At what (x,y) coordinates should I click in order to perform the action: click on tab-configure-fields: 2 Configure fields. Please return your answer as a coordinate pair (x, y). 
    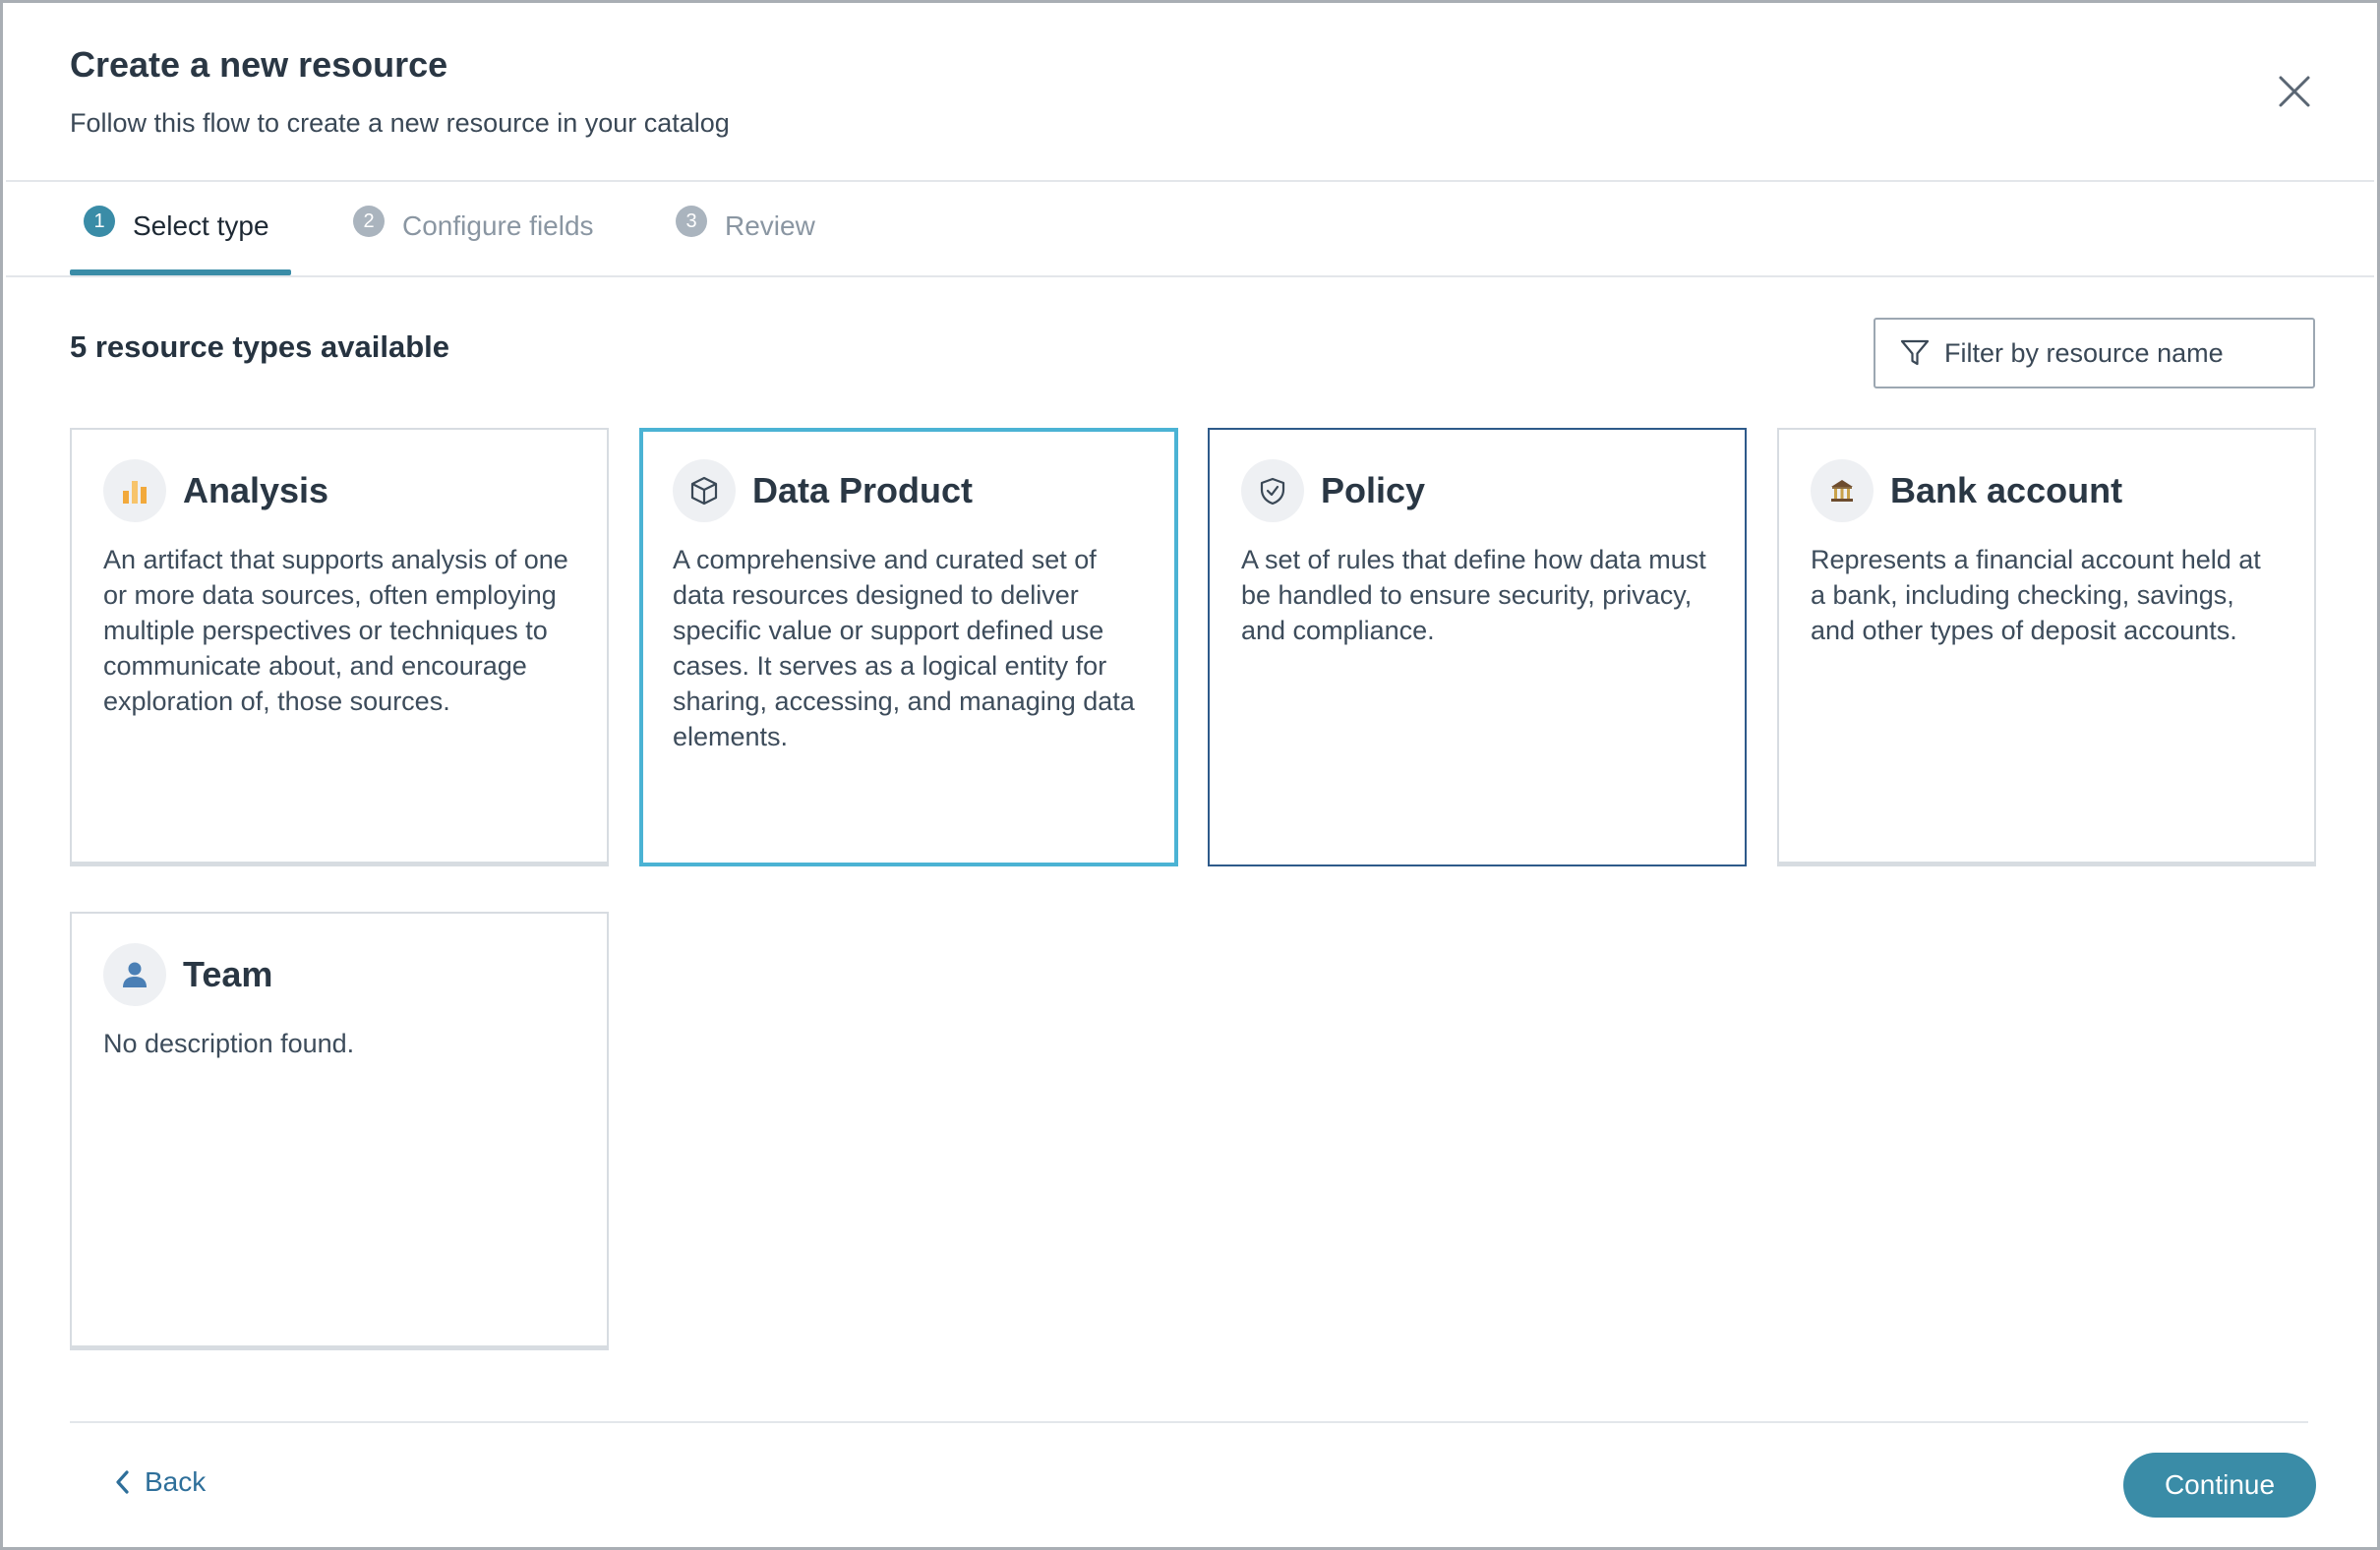
    Looking at the image, I should click on (473, 239).